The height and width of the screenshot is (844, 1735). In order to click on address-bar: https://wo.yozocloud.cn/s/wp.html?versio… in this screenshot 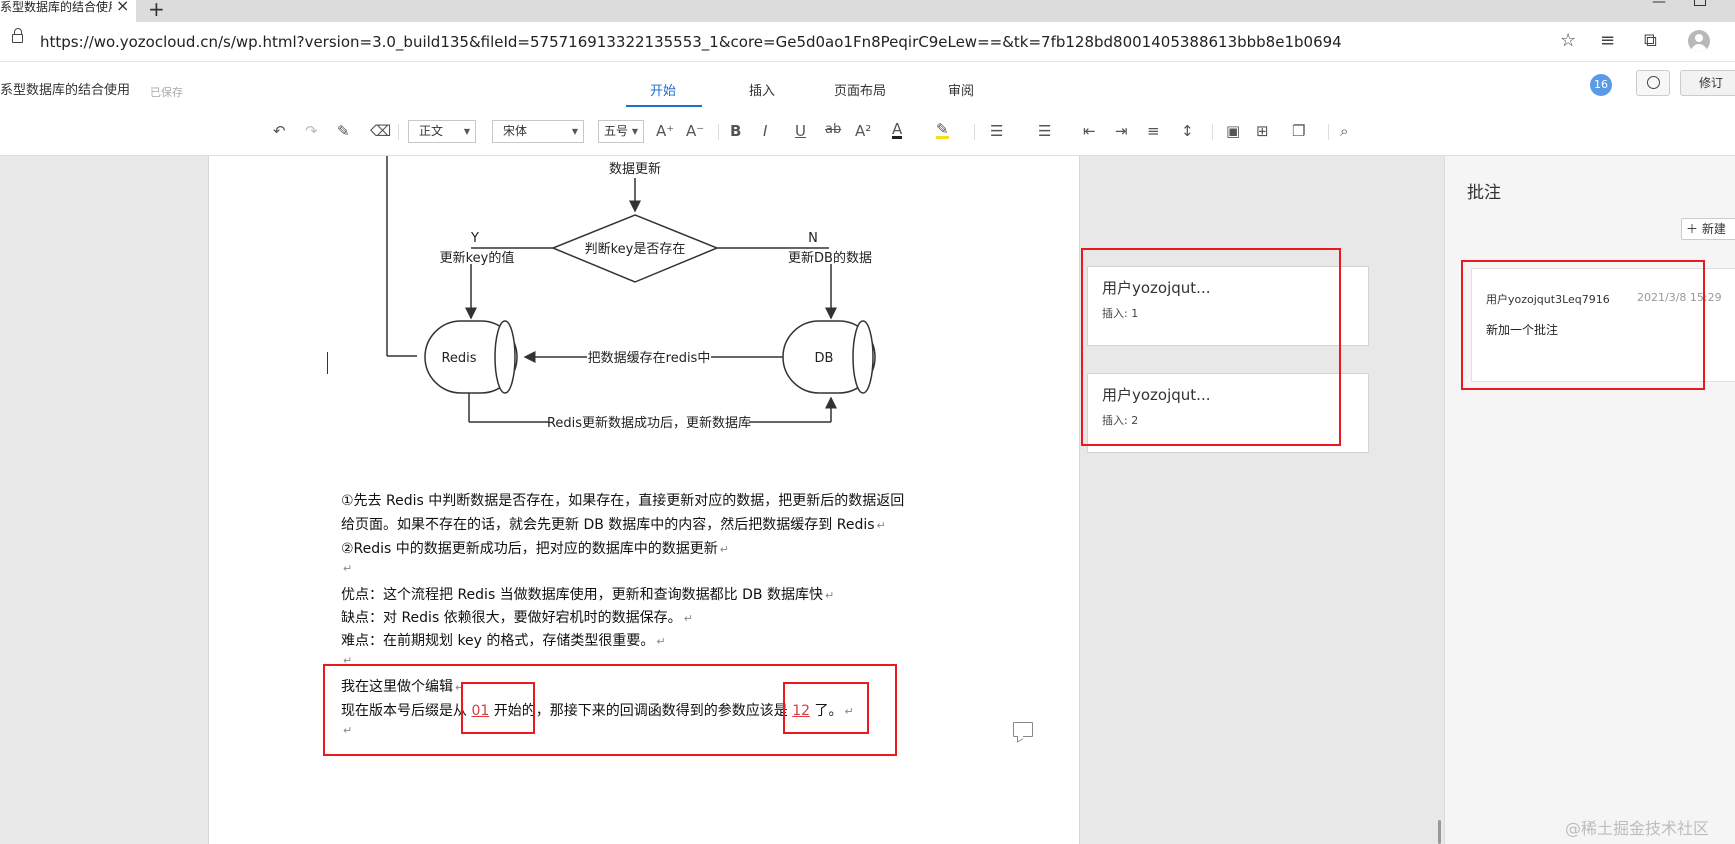, I will do `click(867, 42)`.